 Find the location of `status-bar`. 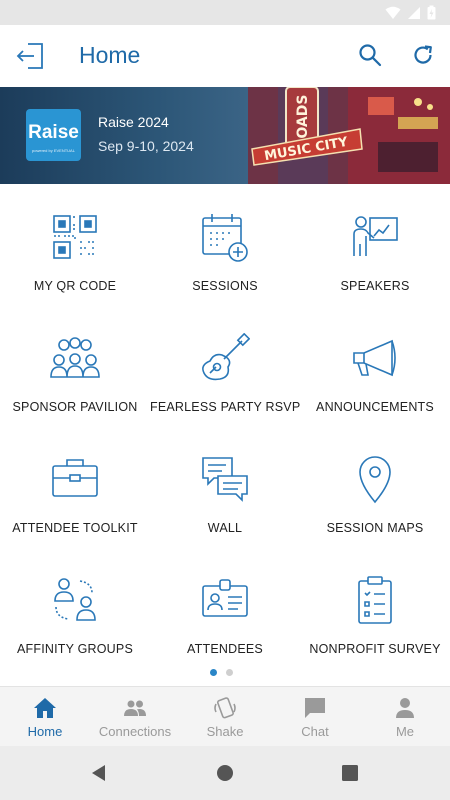

status-bar is located at coordinates (225, 12).